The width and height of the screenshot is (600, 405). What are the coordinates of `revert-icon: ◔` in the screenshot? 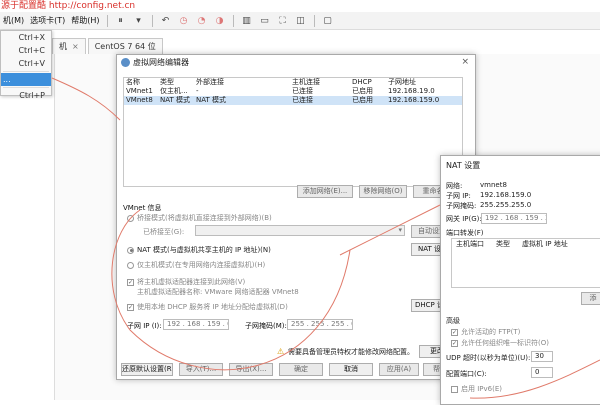 It's located at (202, 21).